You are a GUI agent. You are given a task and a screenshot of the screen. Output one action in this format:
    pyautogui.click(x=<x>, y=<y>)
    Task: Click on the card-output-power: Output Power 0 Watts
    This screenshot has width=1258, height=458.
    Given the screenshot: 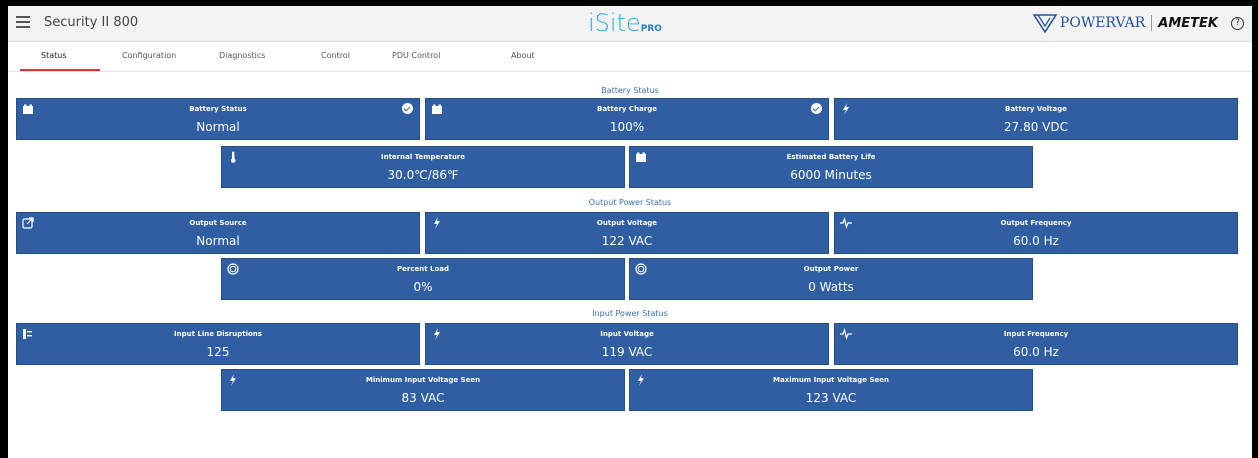 What is the action you would take?
    pyautogui.click(x=831, y=279)
    